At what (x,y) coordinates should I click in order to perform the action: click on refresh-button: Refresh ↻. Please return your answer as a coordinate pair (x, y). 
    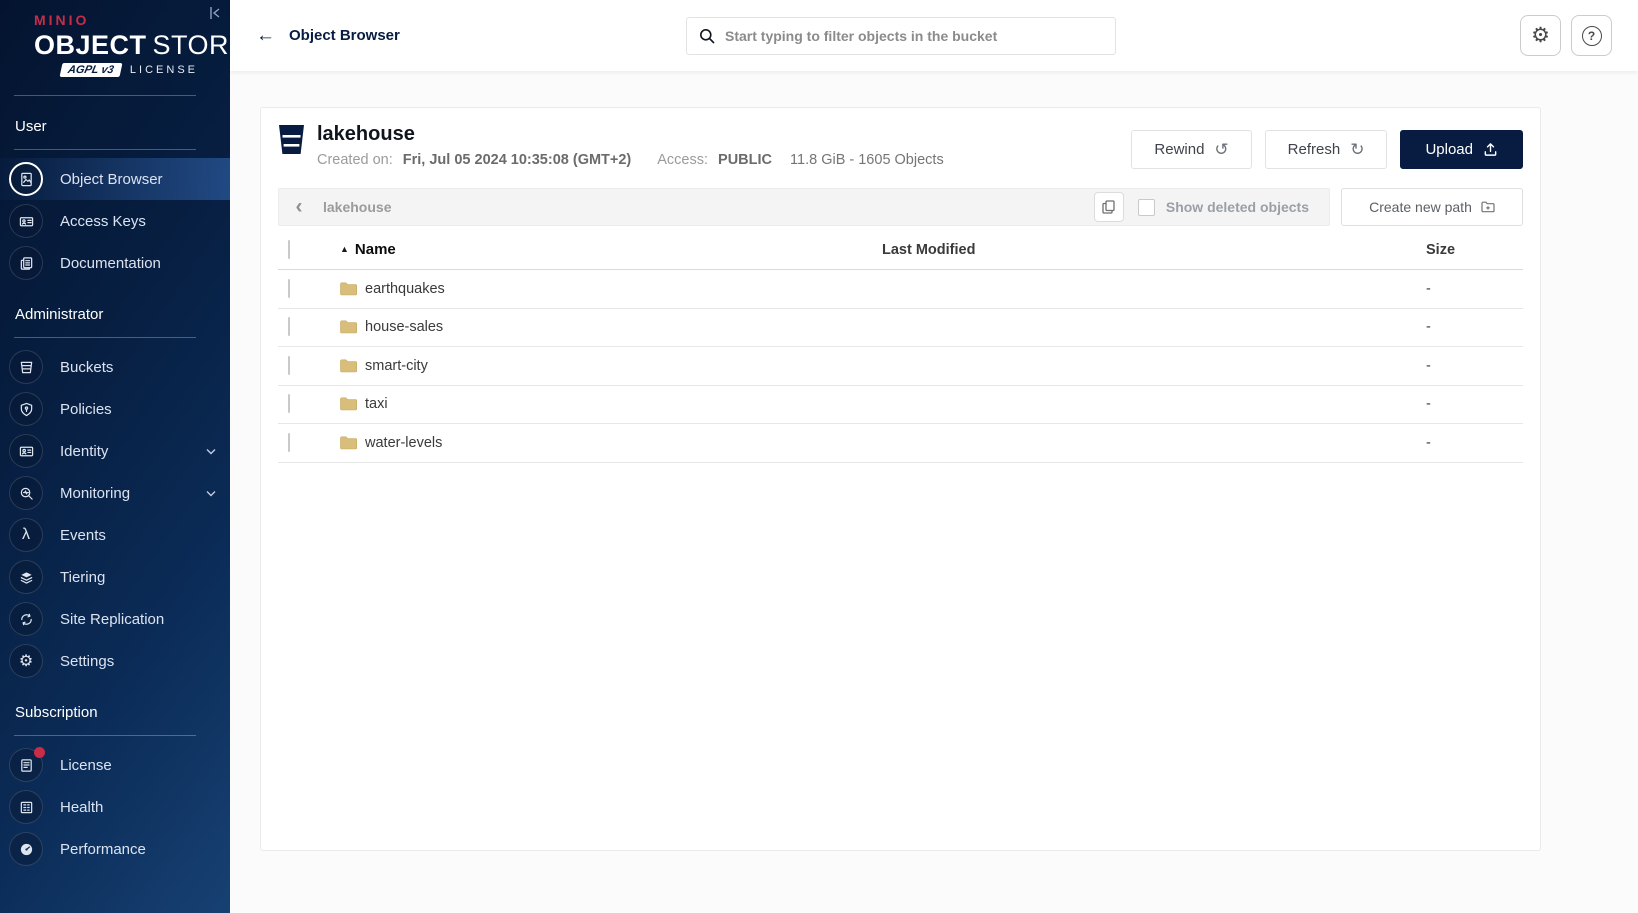
    Looking at the image, I should click on (1326, 149).